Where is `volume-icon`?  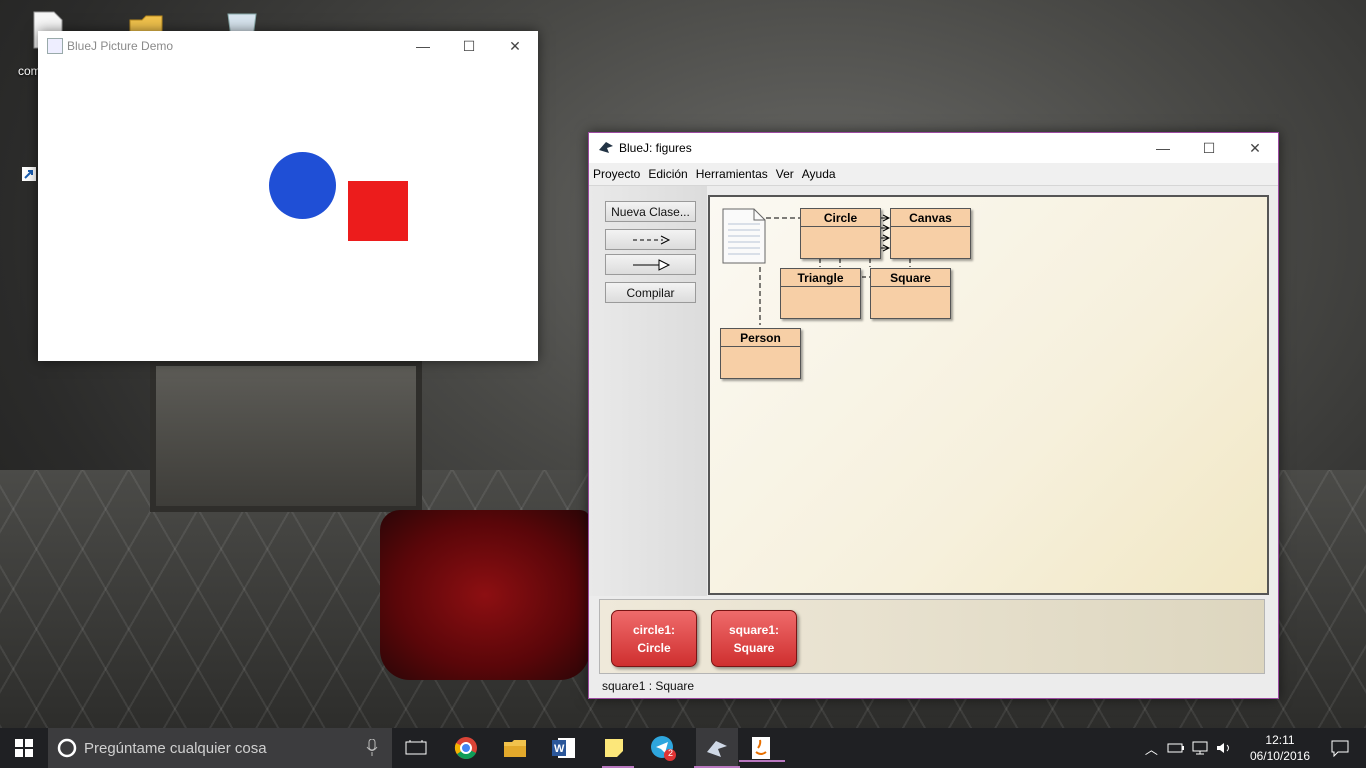 volume-icon is located at coordinates (1224, 748).